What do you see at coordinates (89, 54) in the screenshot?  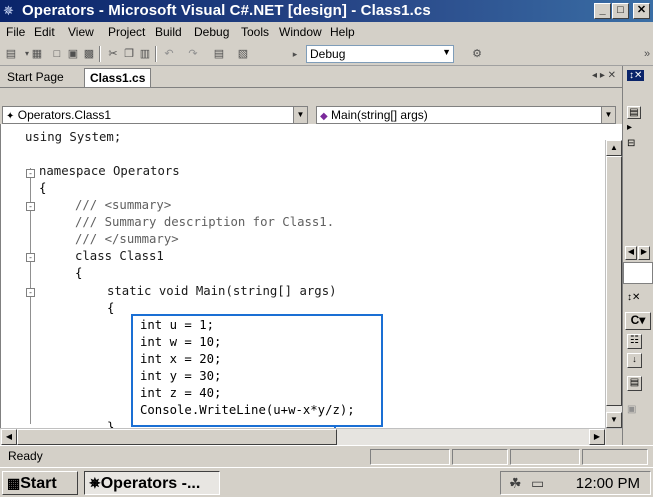 I see `save-all-icon: ▩` at bounding box center [89, 54].